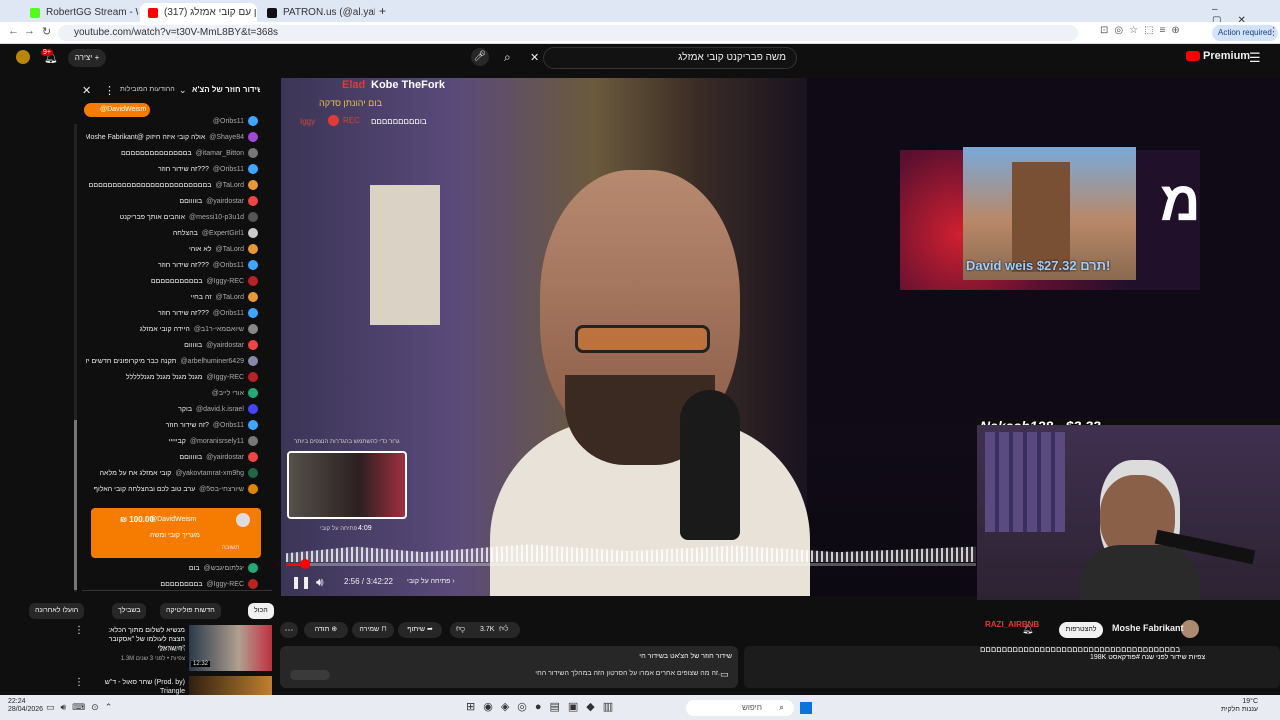 This screenshot has width=1280, height=720. What do you see at coordinates (183, 90) in the screenshot?
I see `chevron-down-icon: ⌄` at bounding box center [183, 90].